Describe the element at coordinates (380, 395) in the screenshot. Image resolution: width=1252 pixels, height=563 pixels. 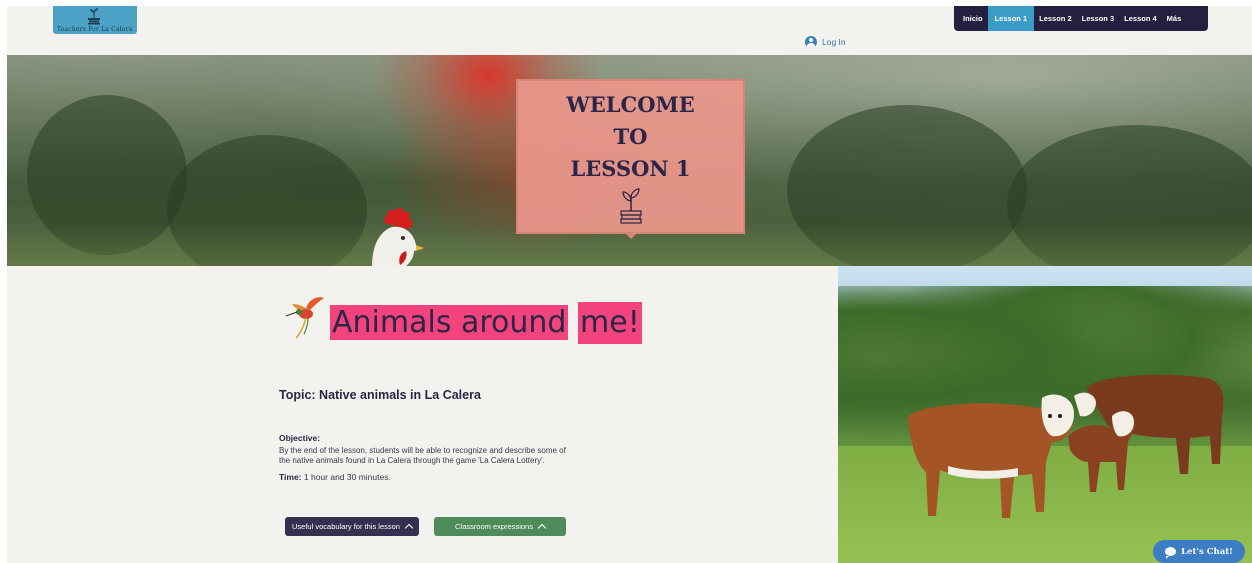
I see `lesson-topic: Topic: Native animals in La Calera` at that location.